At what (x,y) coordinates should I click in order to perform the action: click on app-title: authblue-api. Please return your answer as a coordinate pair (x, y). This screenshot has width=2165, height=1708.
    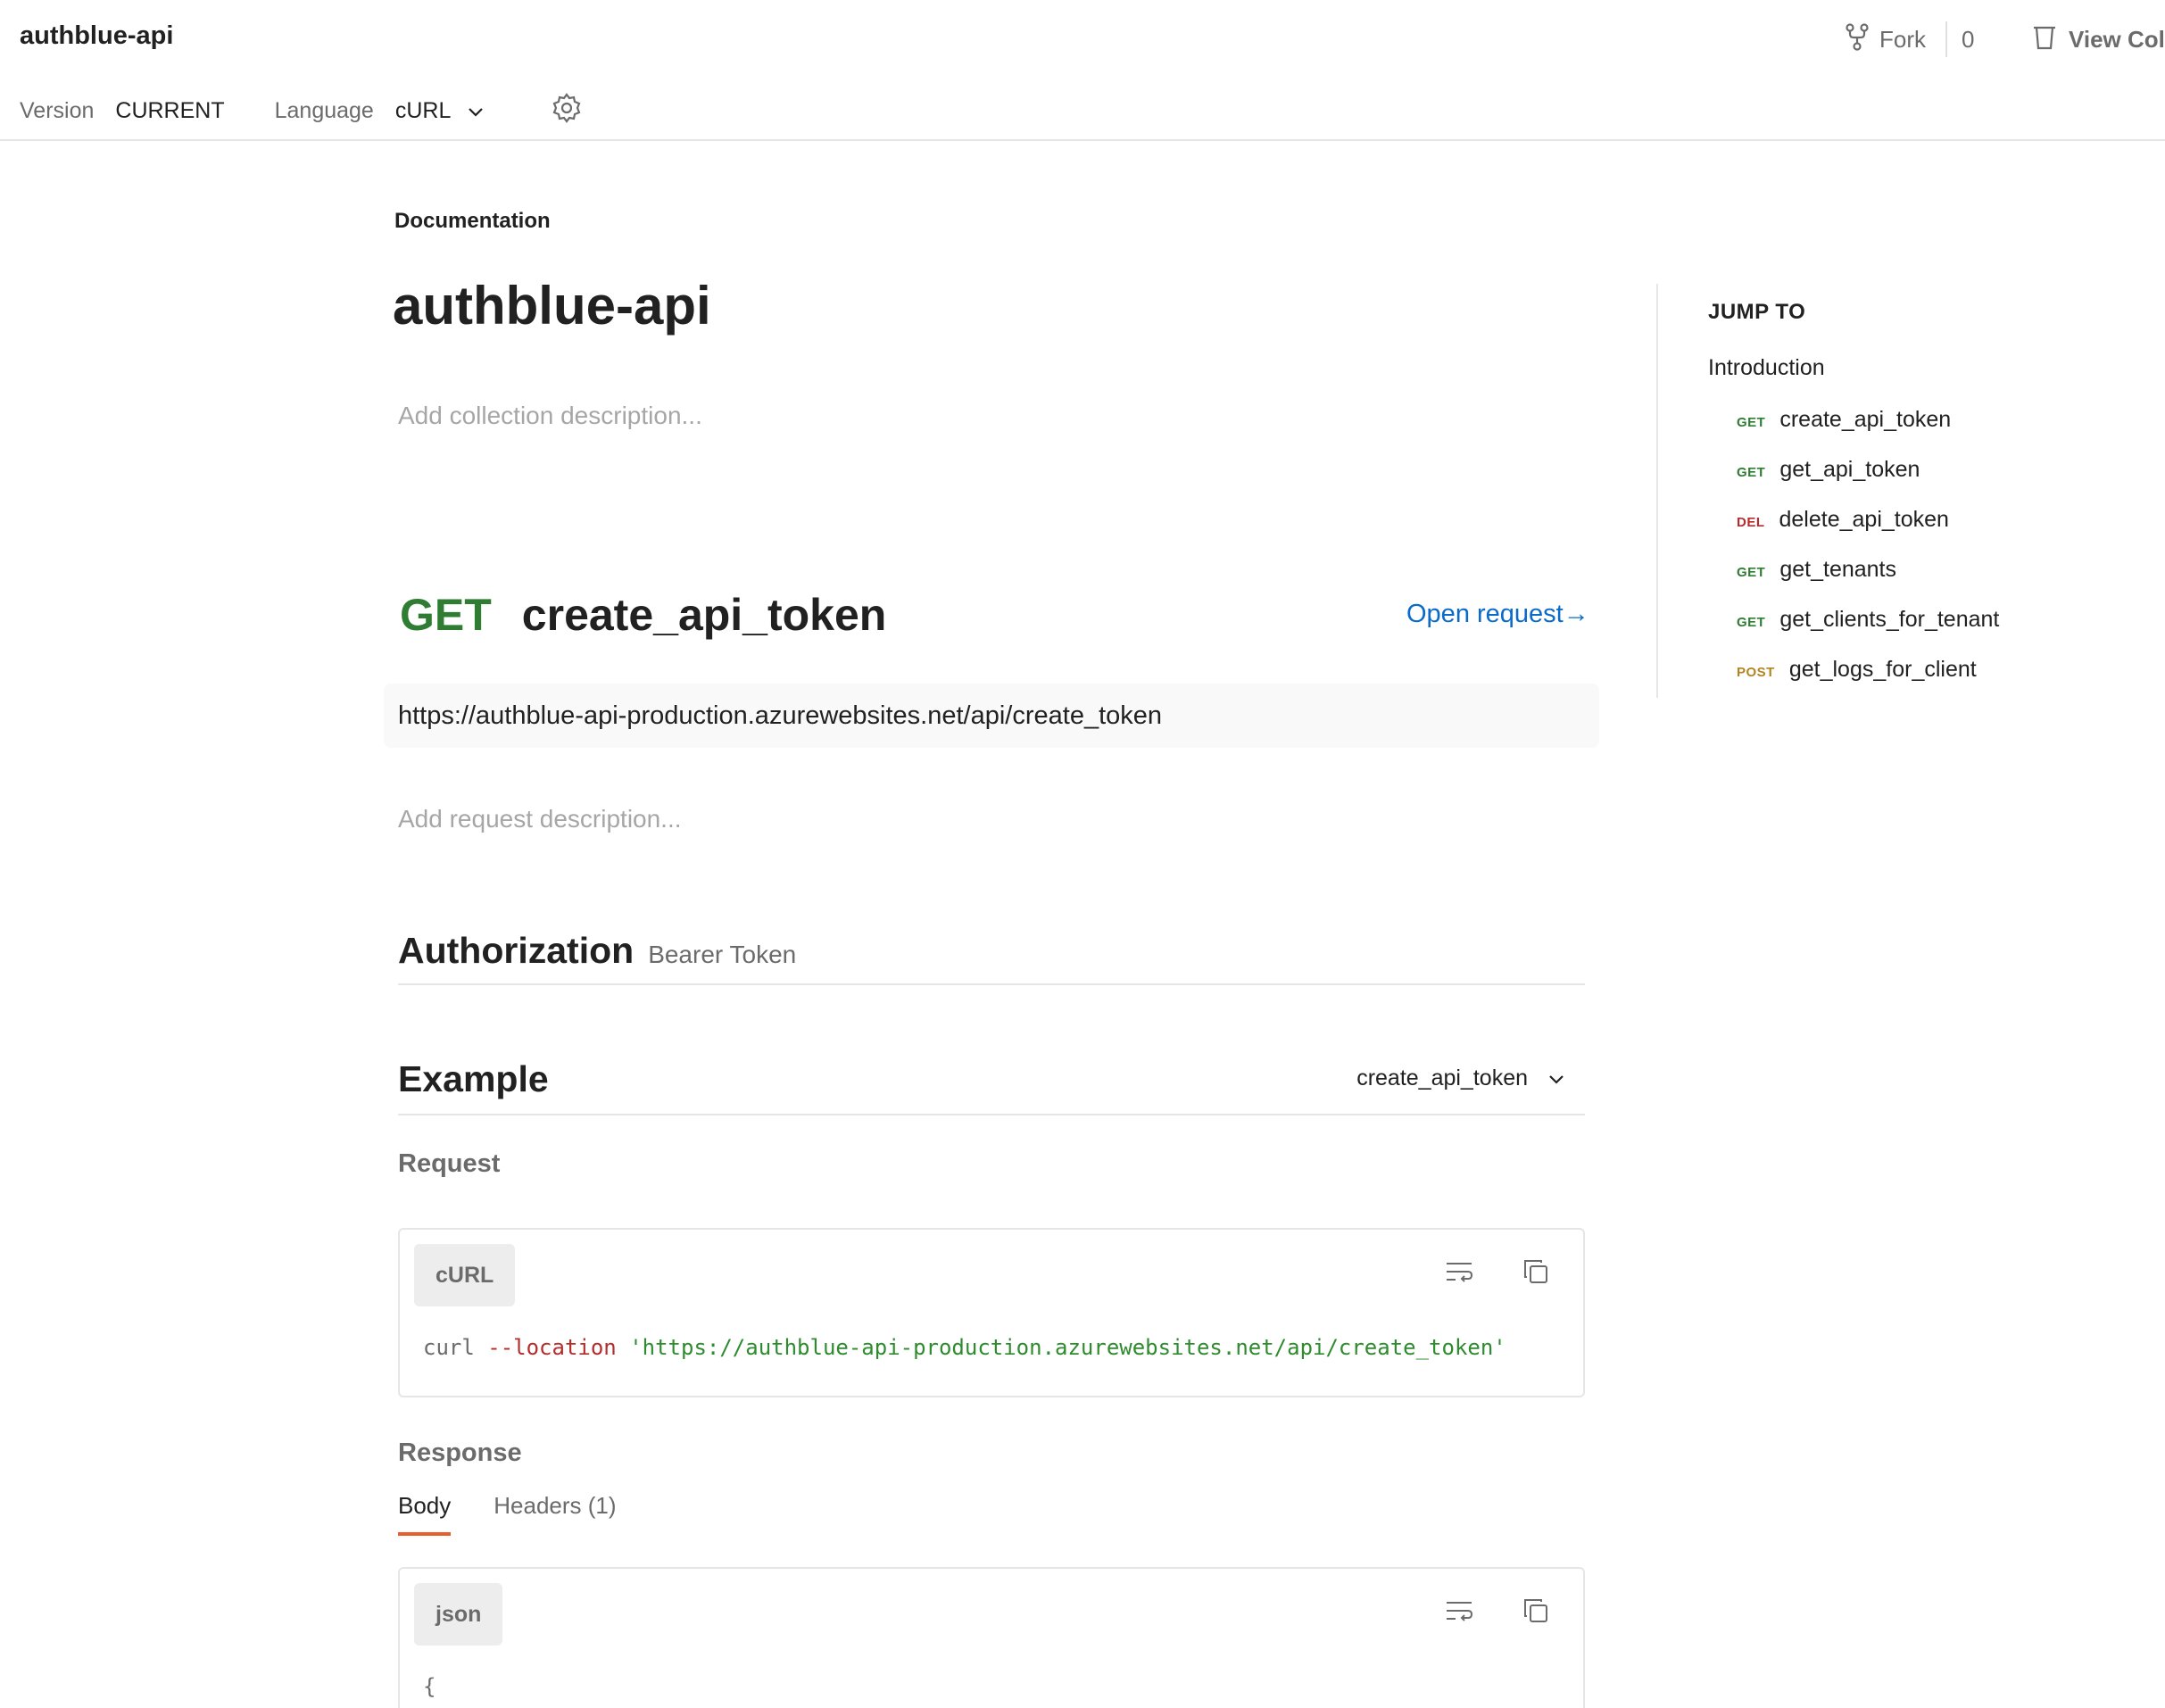
    Looking at the image, I should click on (97, 35).